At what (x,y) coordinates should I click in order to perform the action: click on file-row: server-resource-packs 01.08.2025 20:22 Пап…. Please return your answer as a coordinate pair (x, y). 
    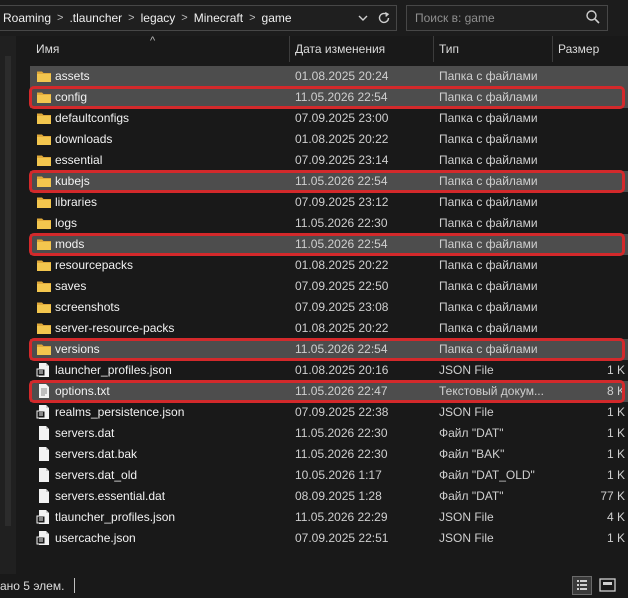
    Looking at the image, I should click on (329, 328).